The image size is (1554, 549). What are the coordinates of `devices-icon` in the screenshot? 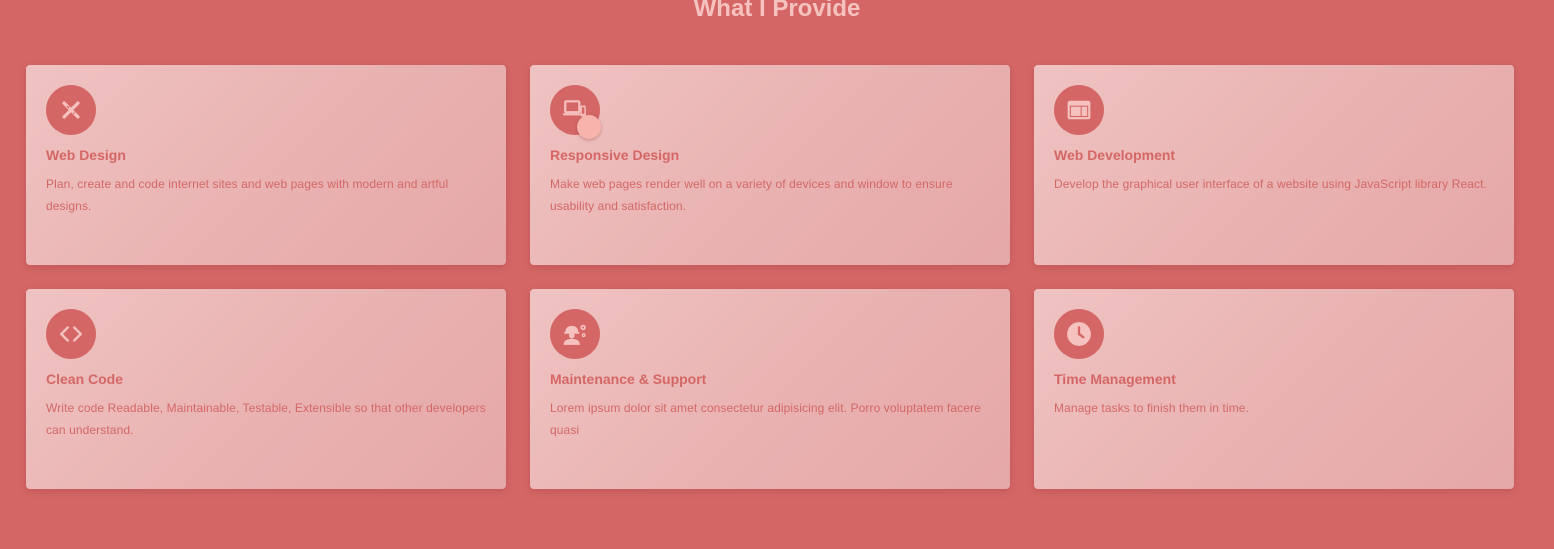 It's located at (575, 112).